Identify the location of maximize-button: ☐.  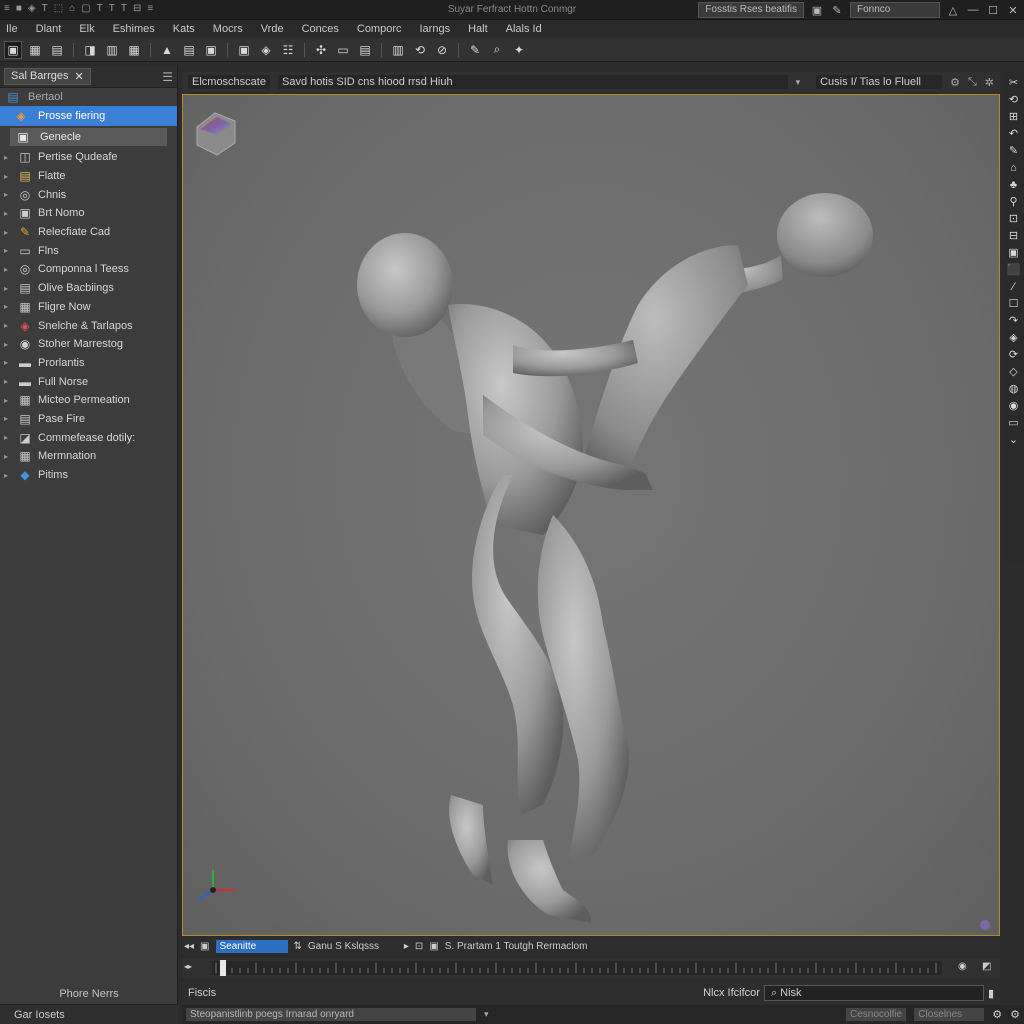
(993, 10).